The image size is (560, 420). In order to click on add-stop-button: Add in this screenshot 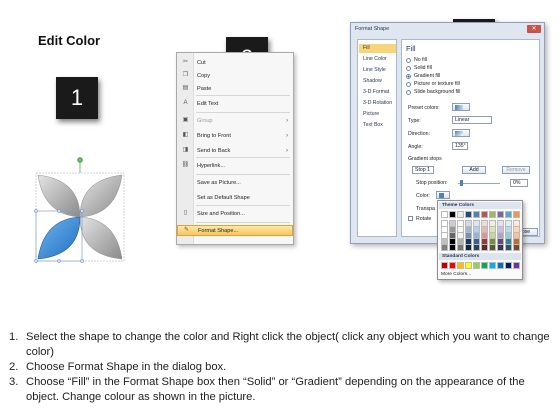, I will do `click(474, 170)`.